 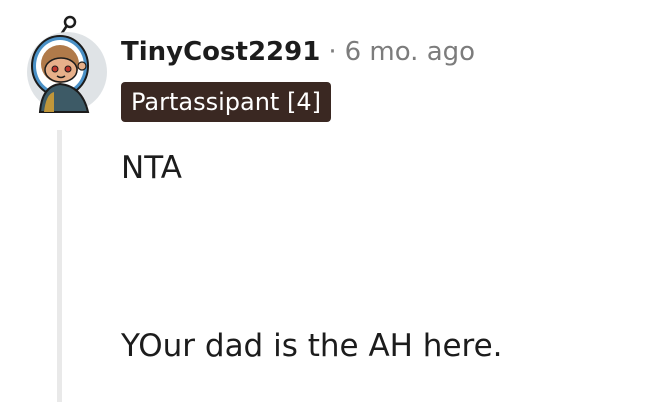 What do you see at coordinates (312, 346) in the screenshot?
I see `comment-body-line: YOur dad is the AH here.` at bounding box center [312, 346].